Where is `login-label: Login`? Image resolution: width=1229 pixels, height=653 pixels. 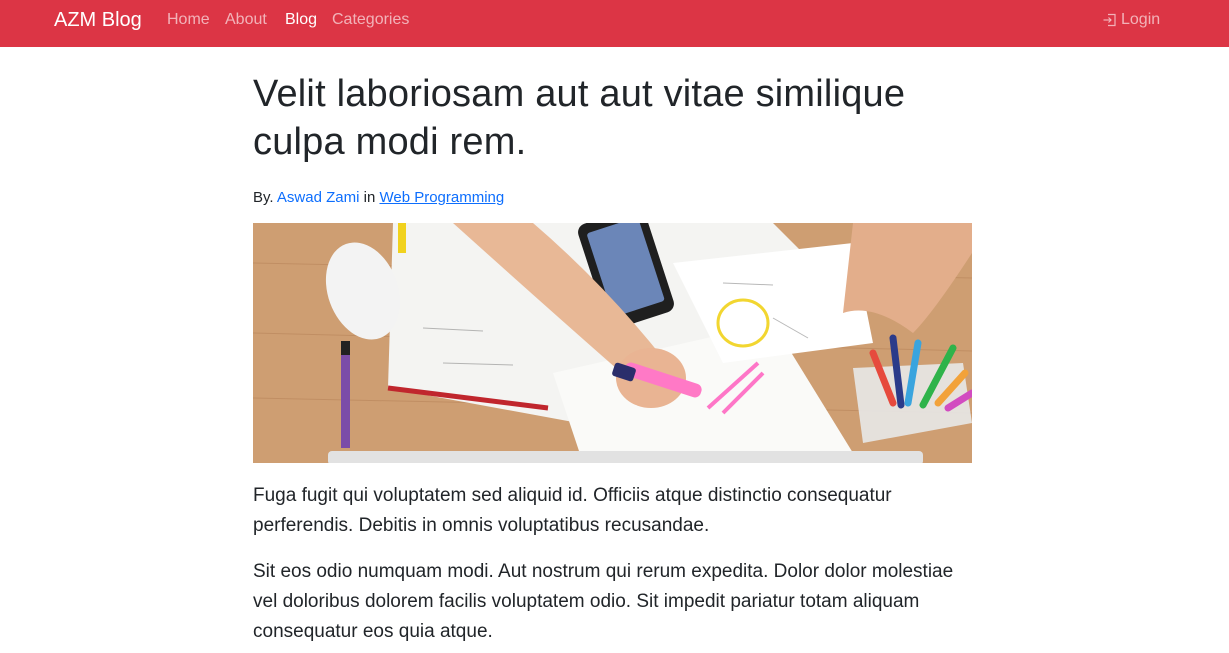
login-label: Login is located at coordinates (1141, 19).